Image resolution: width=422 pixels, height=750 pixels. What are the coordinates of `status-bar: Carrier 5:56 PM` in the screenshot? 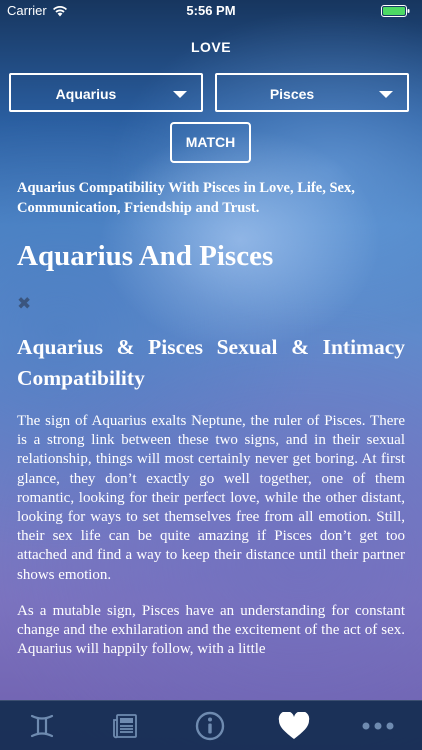 It's located at (211, 11).